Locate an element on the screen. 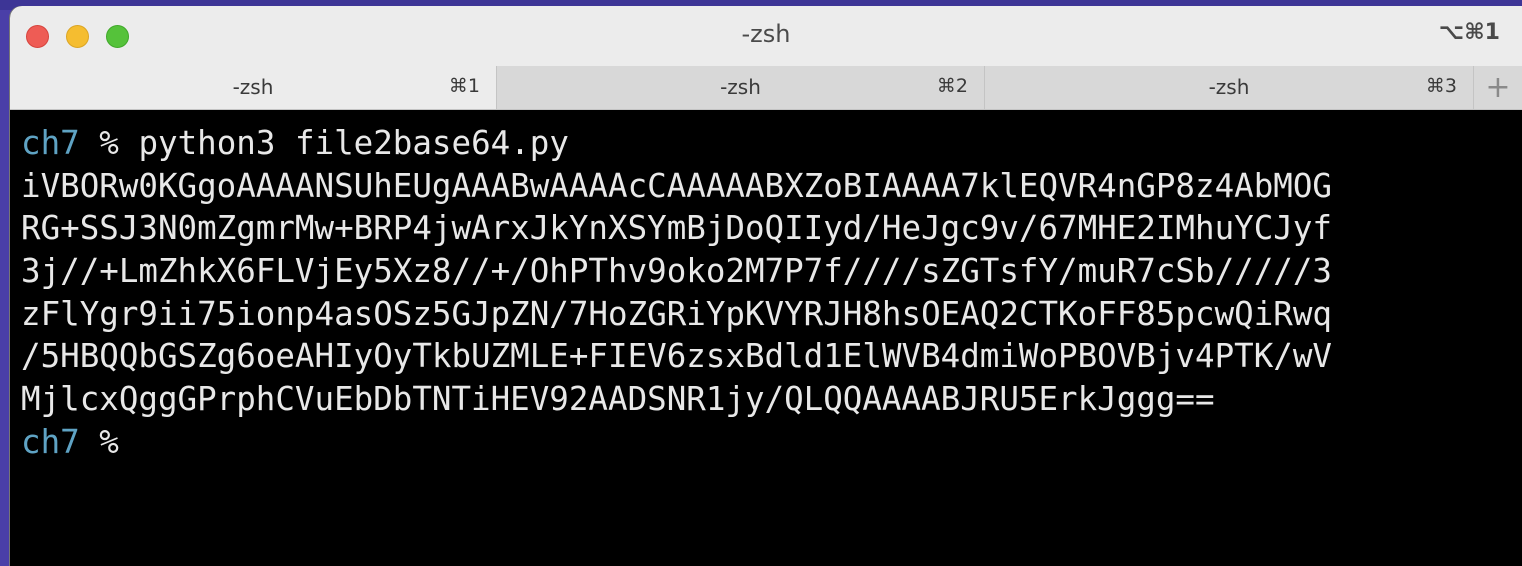  prompt-line: ch7 % is located at coordinates (771, 442).